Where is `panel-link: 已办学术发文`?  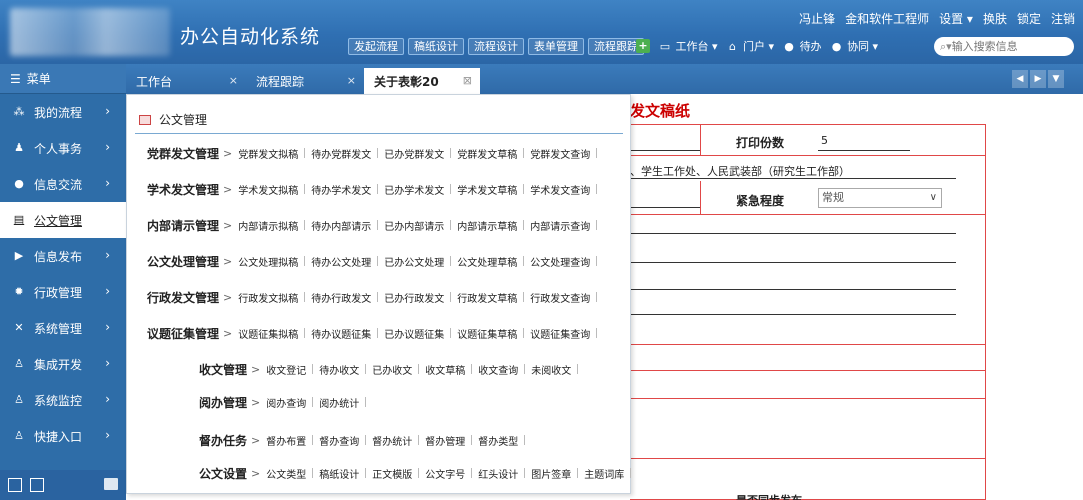 panel-link: 已办学术发文 is located at coordinates (414, 189).